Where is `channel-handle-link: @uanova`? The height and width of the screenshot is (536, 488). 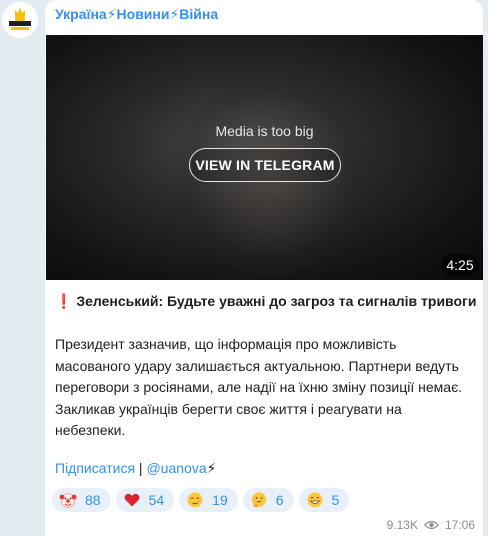
channel-handle-link: @uanova is located at coordinates (176, 468).